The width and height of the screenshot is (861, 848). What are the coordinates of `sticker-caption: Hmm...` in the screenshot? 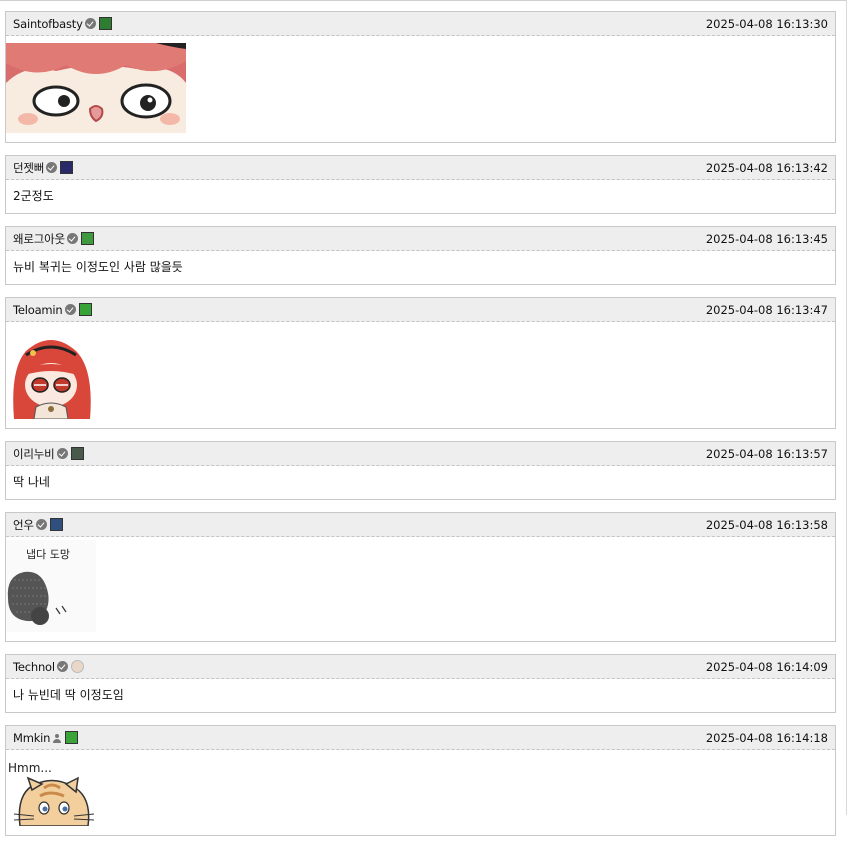 It's located at (30, 768).